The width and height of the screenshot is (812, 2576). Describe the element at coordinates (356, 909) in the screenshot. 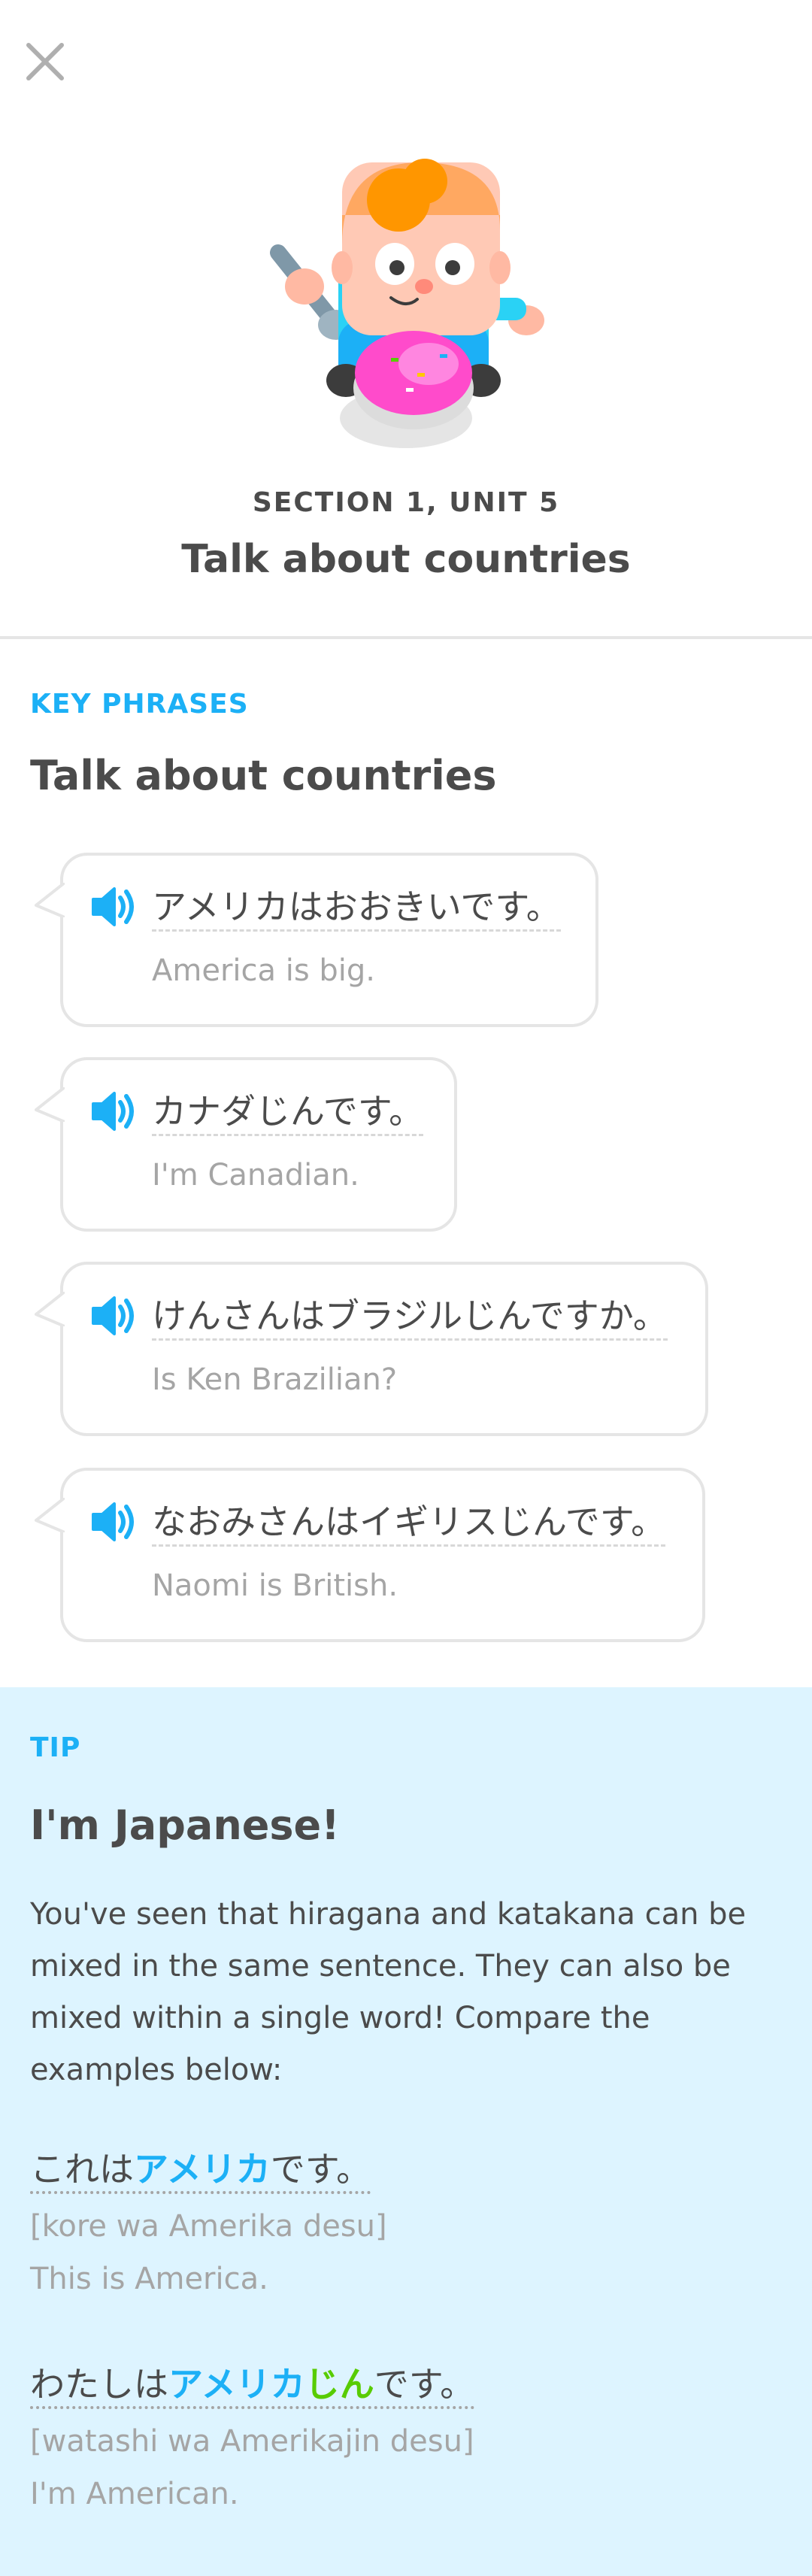

I see `phrase-japanese: アメリカはおおきいです。` at that location.